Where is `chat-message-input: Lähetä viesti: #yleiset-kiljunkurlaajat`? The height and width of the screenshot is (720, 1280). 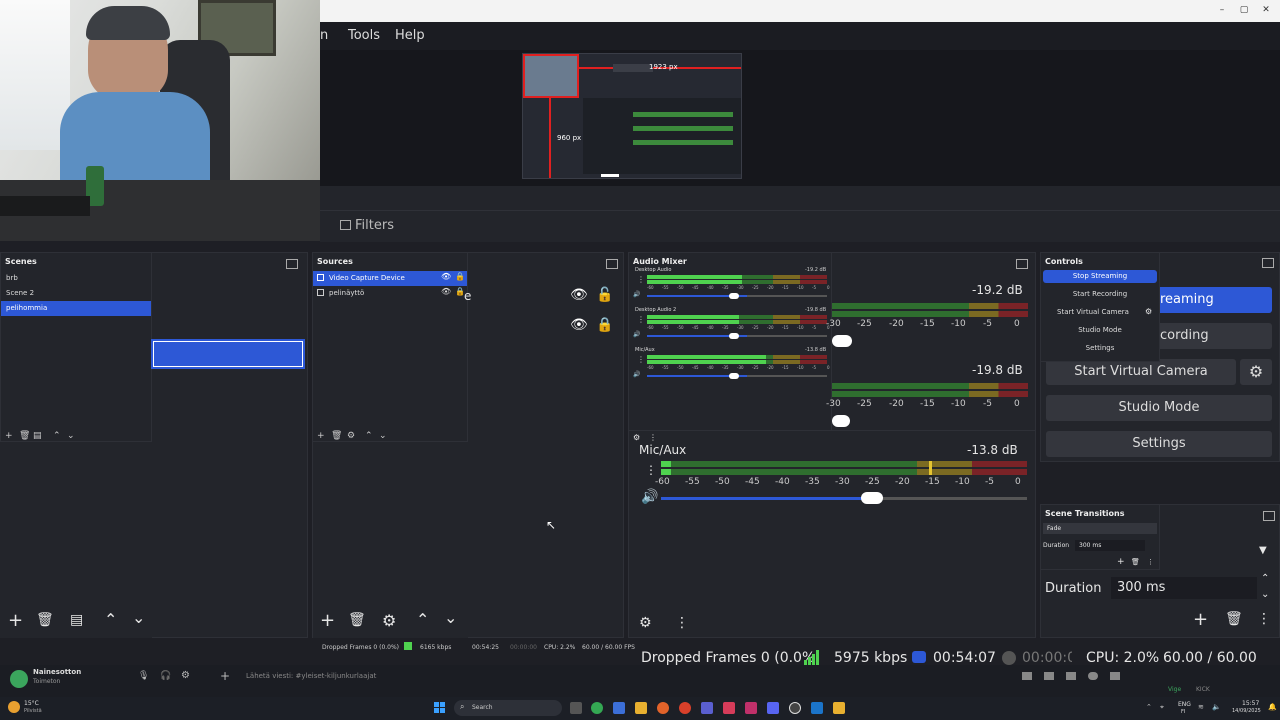
chat-message-input: Lähetä viesti: #yleiset-kiljunkurlaajat is located at coordinates (311, 676).